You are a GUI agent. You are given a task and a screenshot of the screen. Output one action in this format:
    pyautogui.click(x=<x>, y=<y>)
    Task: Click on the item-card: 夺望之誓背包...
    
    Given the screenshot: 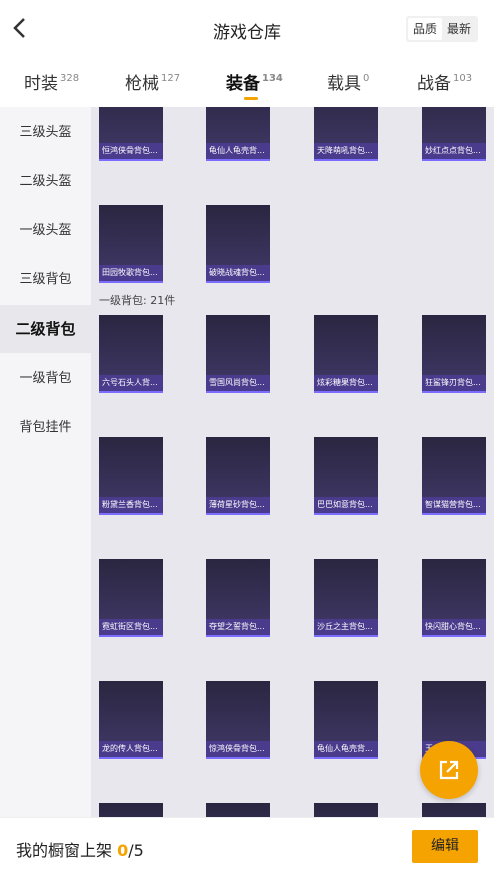 What is the action you would take?
    pyautogui.click(x=238, y=598)
    